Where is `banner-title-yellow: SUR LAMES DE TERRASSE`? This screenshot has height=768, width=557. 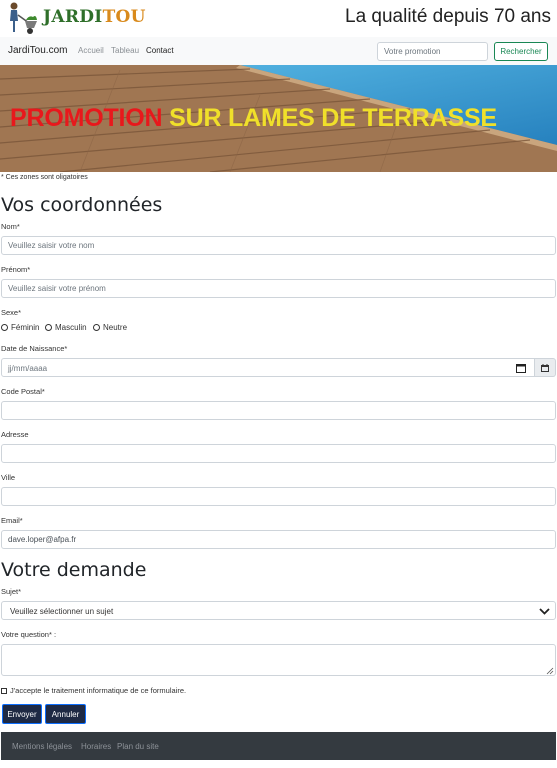 banner-title-yellow: SUR LAMES DE TERRASSE is located at coordinates (333, 118).